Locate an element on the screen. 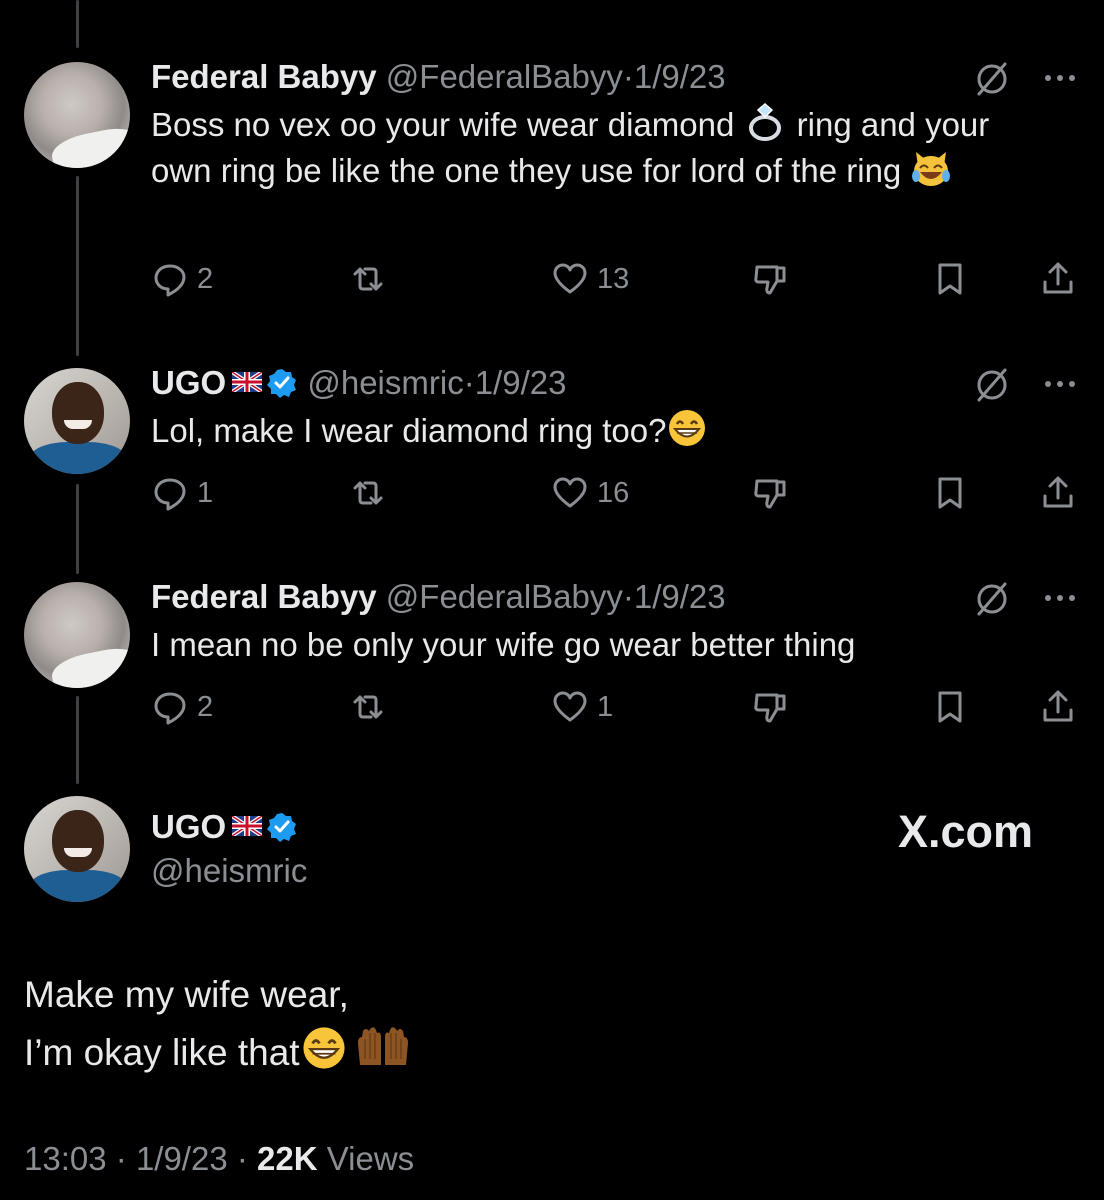  tweet-header: UGO @heismric·1/9/23 is located at coordinates (358, 383).